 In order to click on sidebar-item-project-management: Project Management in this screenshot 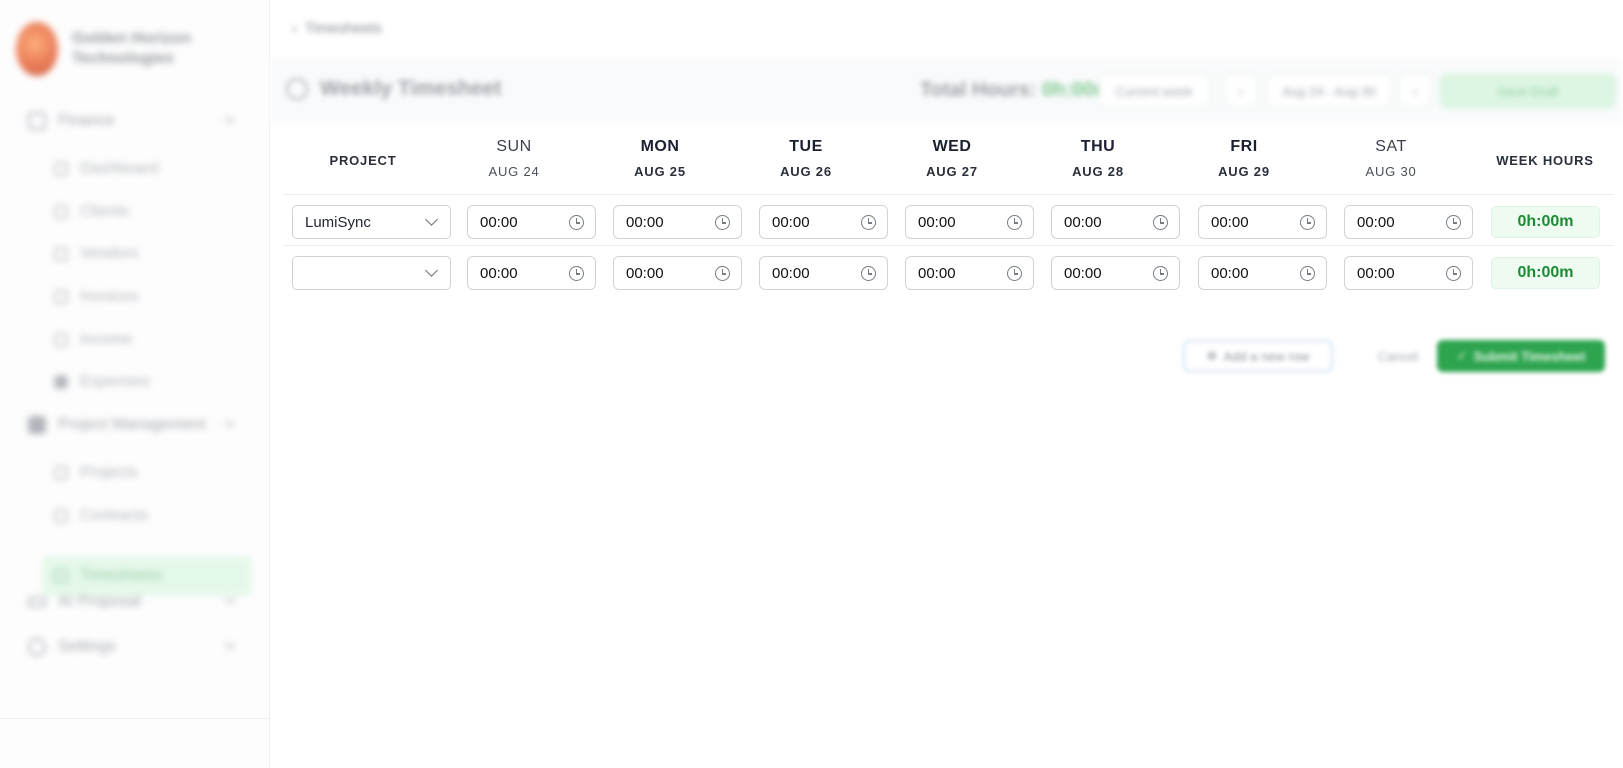, I will do `click(117, 425)`.